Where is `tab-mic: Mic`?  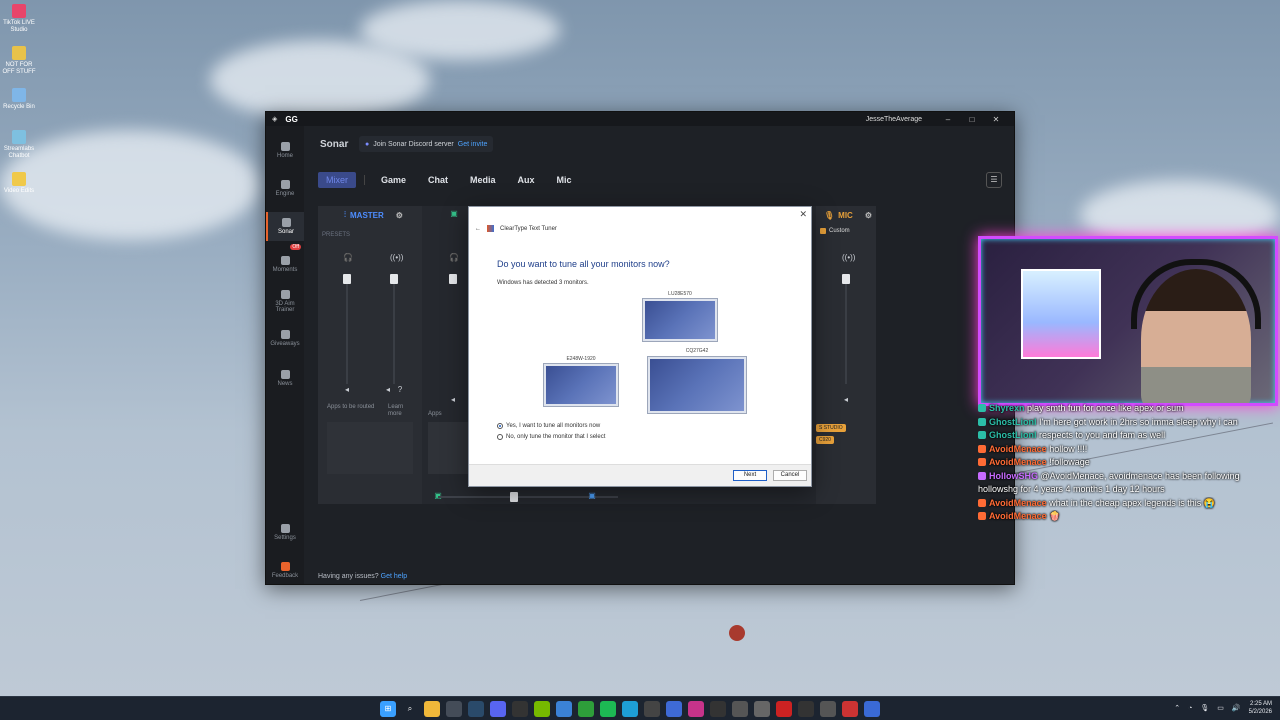
tab-mic: Mic is located at coordinates (564, 180).